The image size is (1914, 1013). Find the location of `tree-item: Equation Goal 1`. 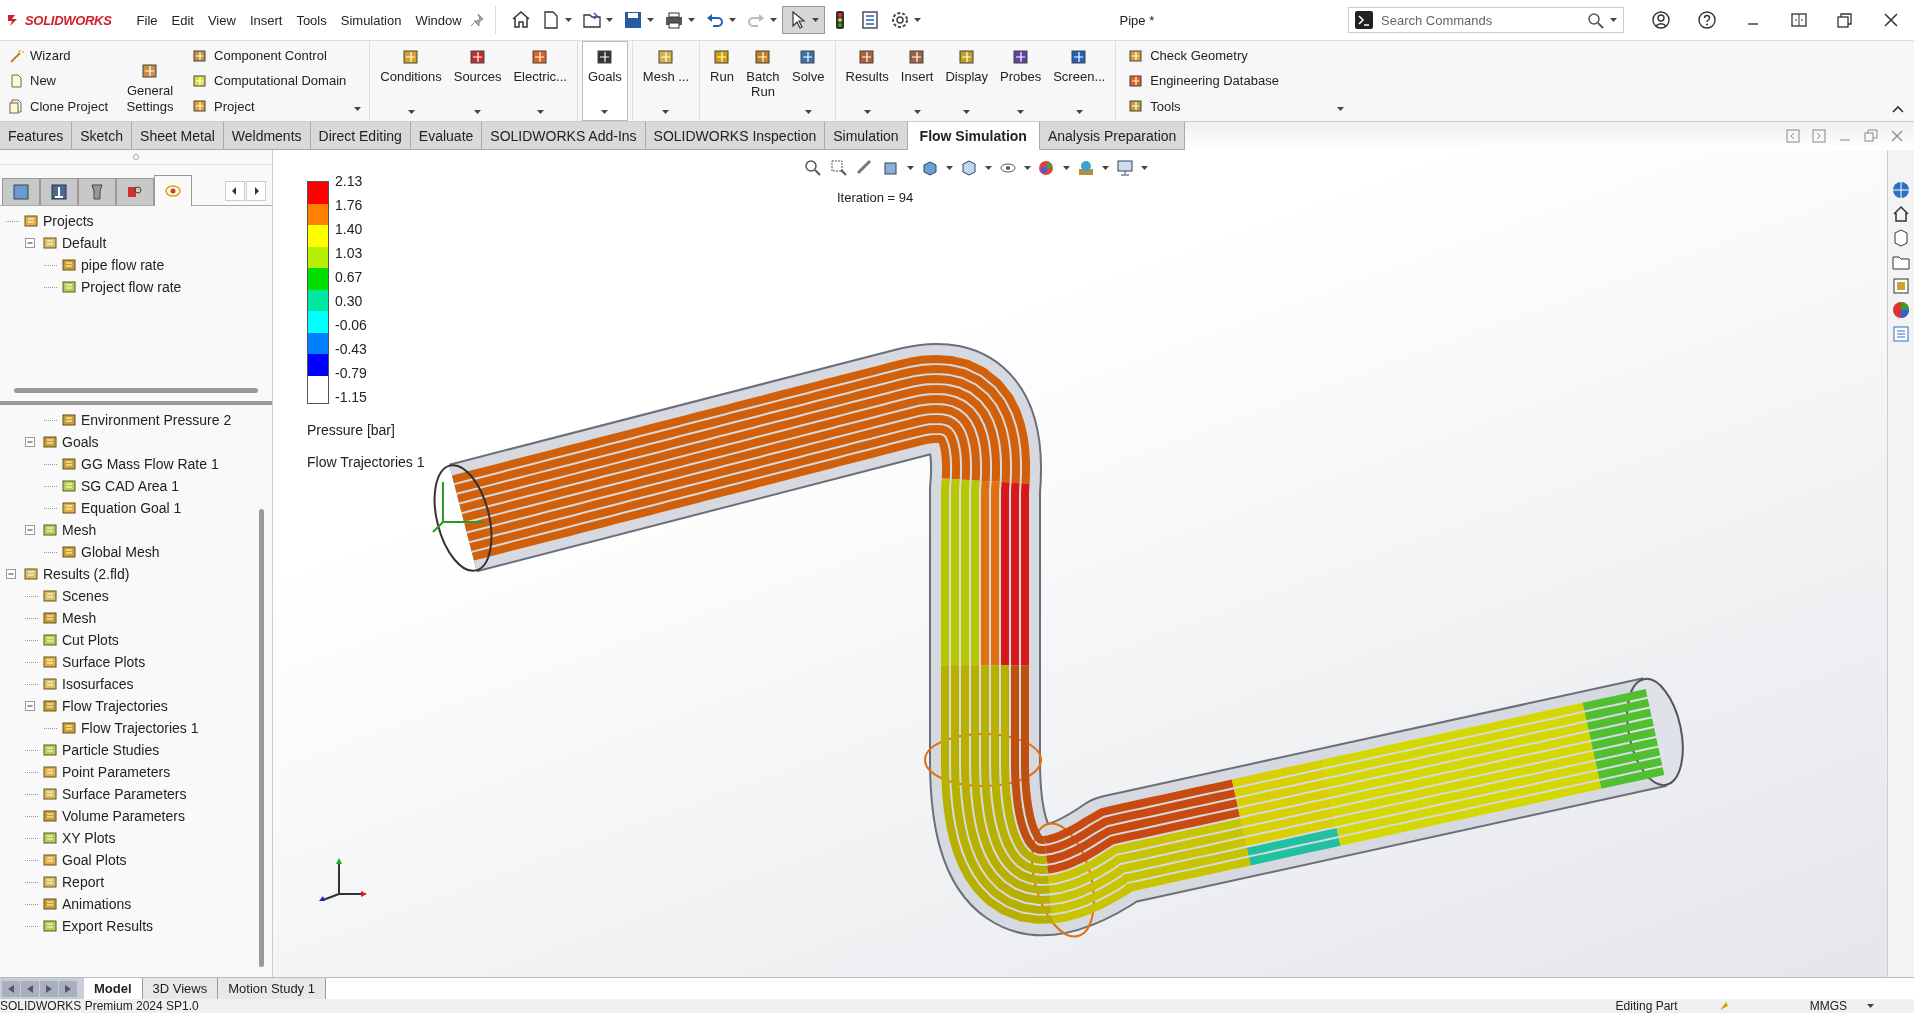

tree-item: Equation Goal 1 is located at coordinates (131, 508).